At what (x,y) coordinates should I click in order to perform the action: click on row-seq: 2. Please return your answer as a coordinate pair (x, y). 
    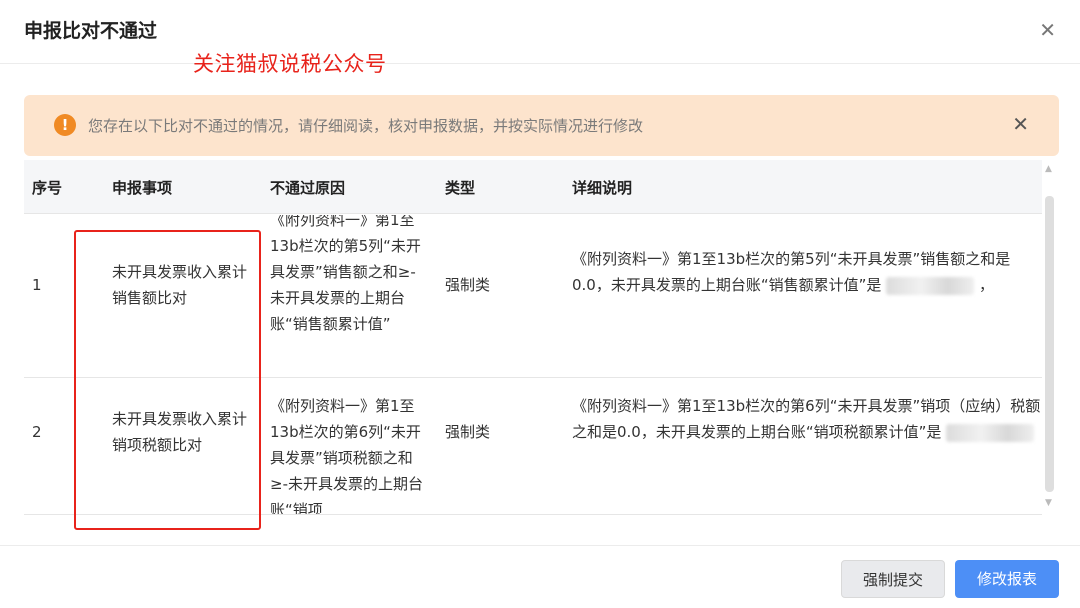
    Looking at the image, I should click on (37, 432).